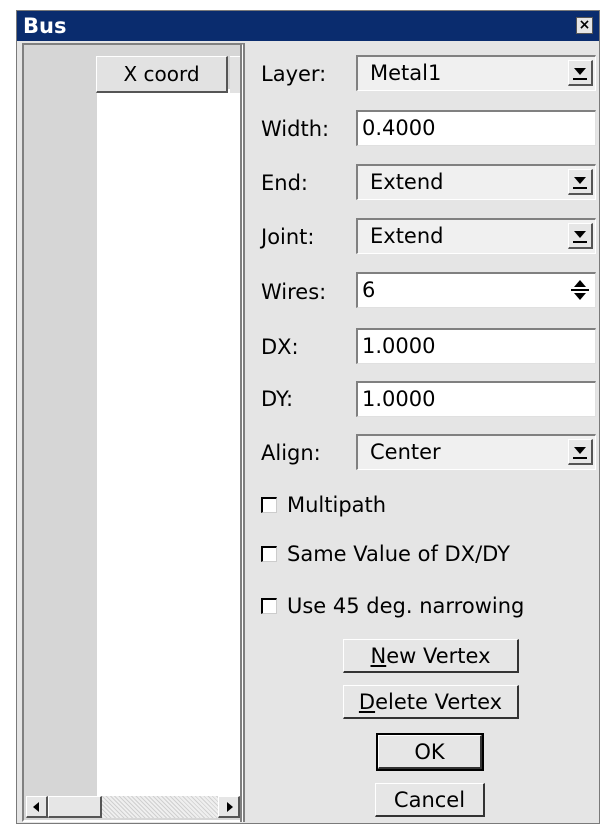  What do you see at coordinates (295, 129) in the screenshot?
I see `width-label: Width:` at bounding box center [295, 129].